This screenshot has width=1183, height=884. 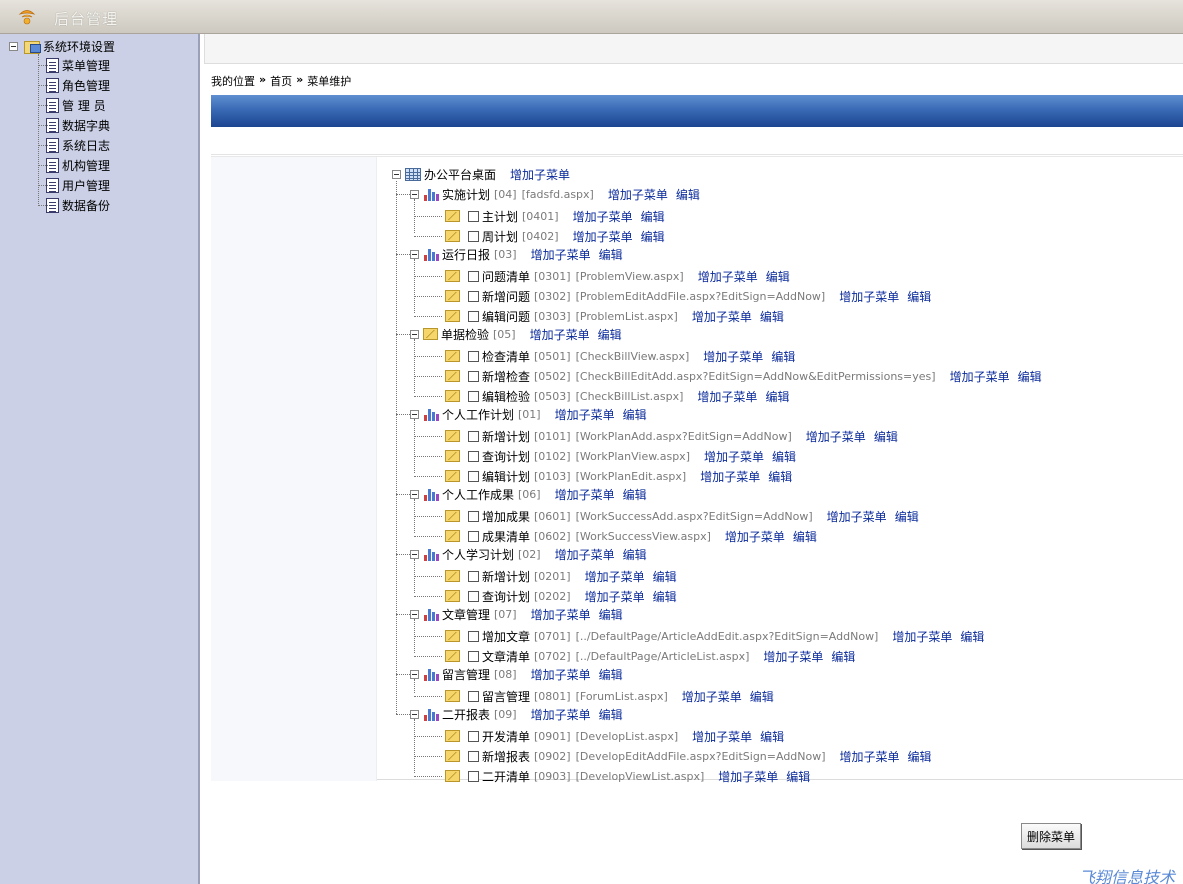 What do you see at coordinates (620, 456) in the screenshot?
I see `menu-item-node: 查询计划 [0102] [WorkPlanView.aspx] 增加子菜单 编辑` at bounding box center [620, 456].